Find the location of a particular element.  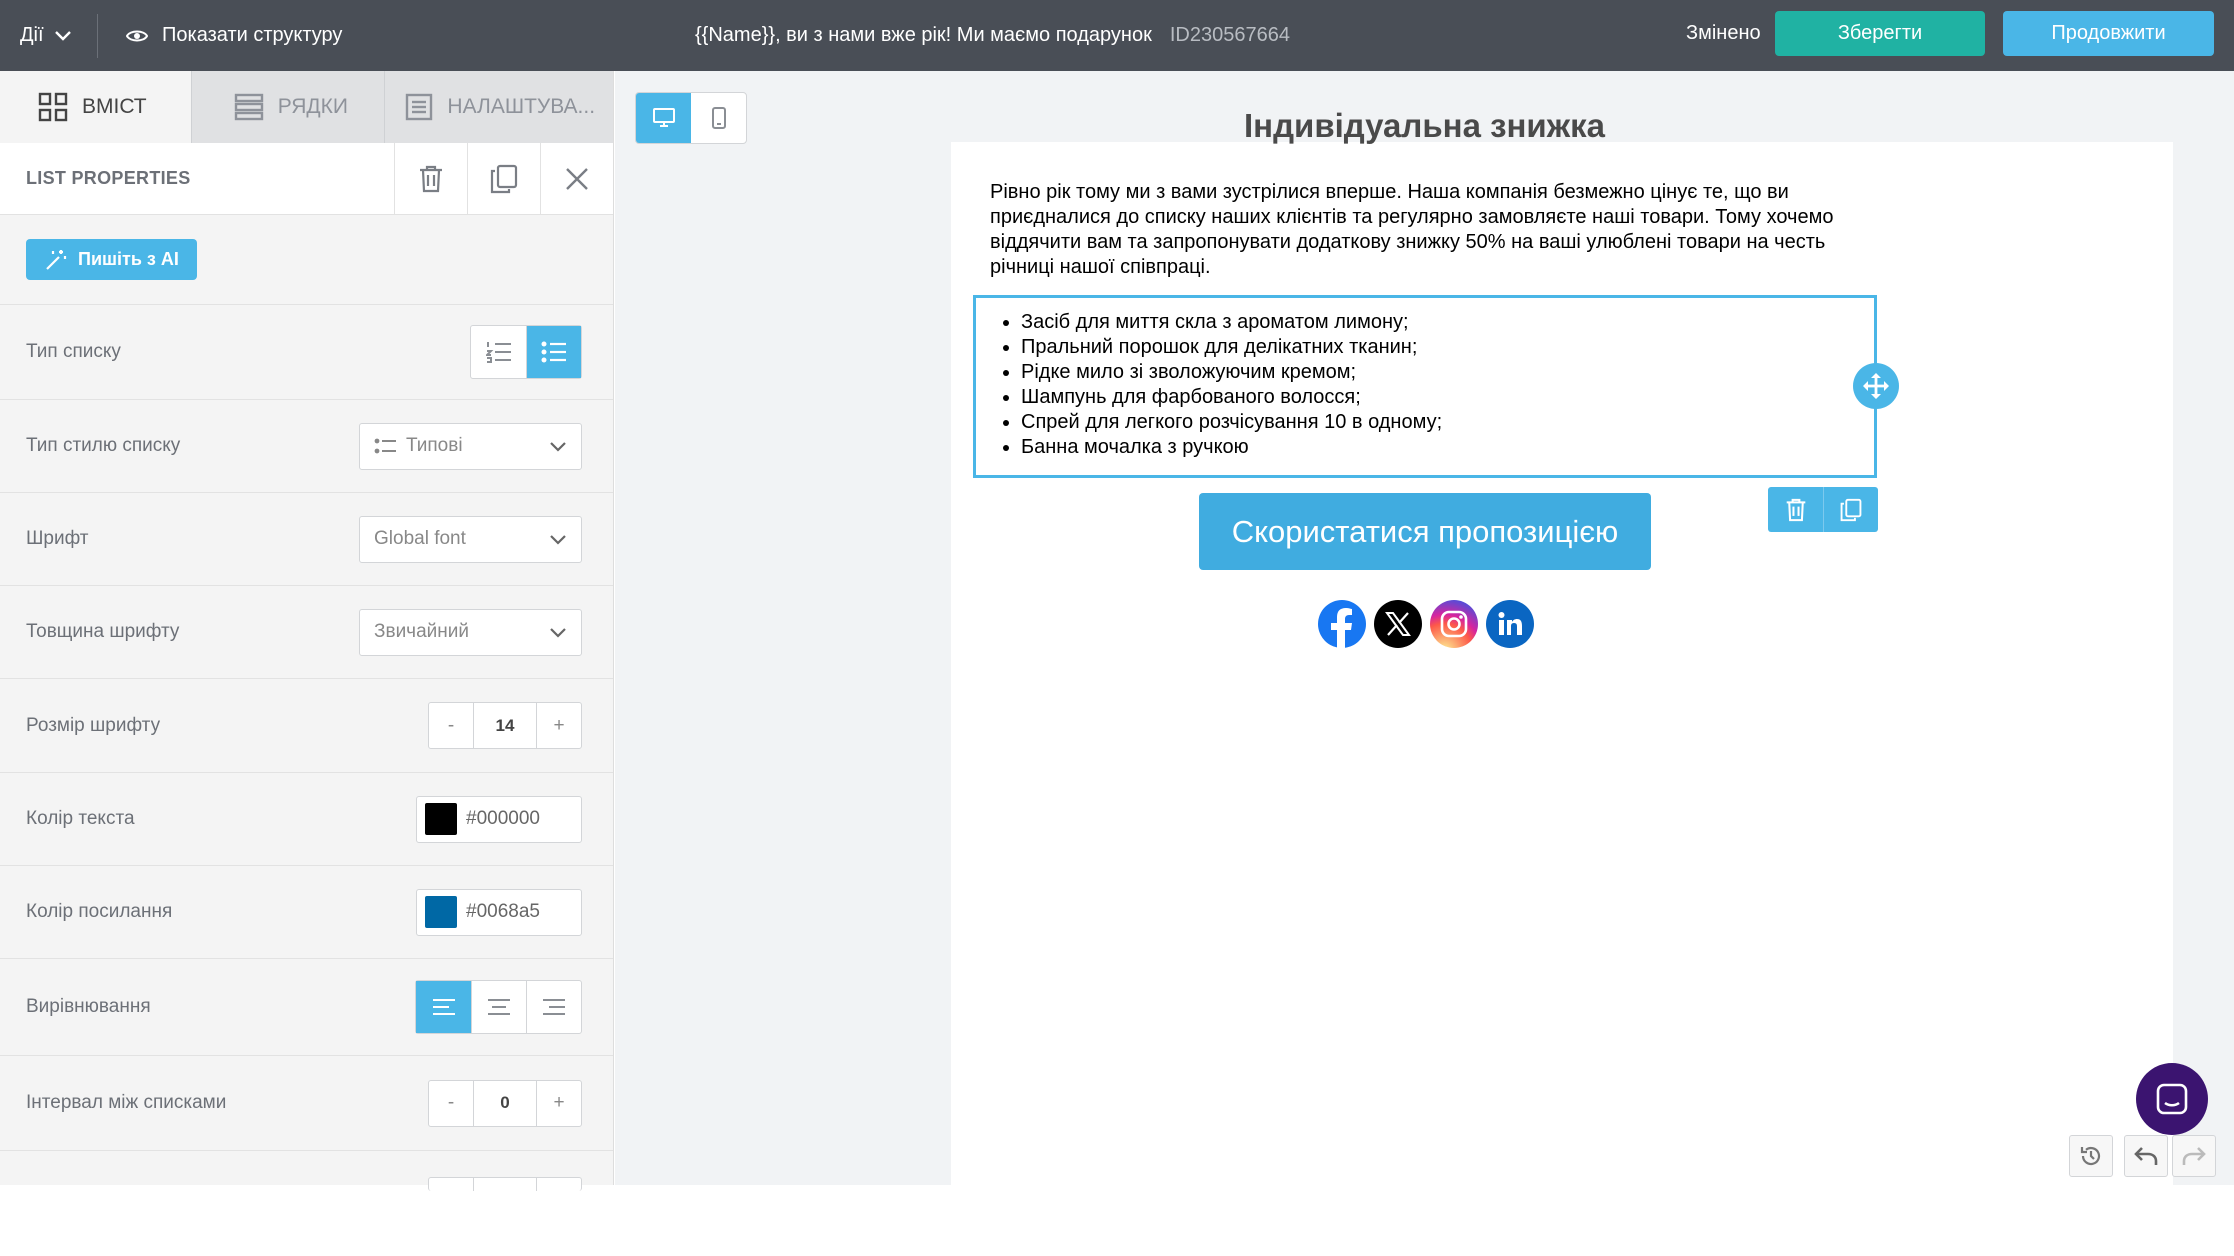

chat-icon is located at coordinates (2172, 1099).